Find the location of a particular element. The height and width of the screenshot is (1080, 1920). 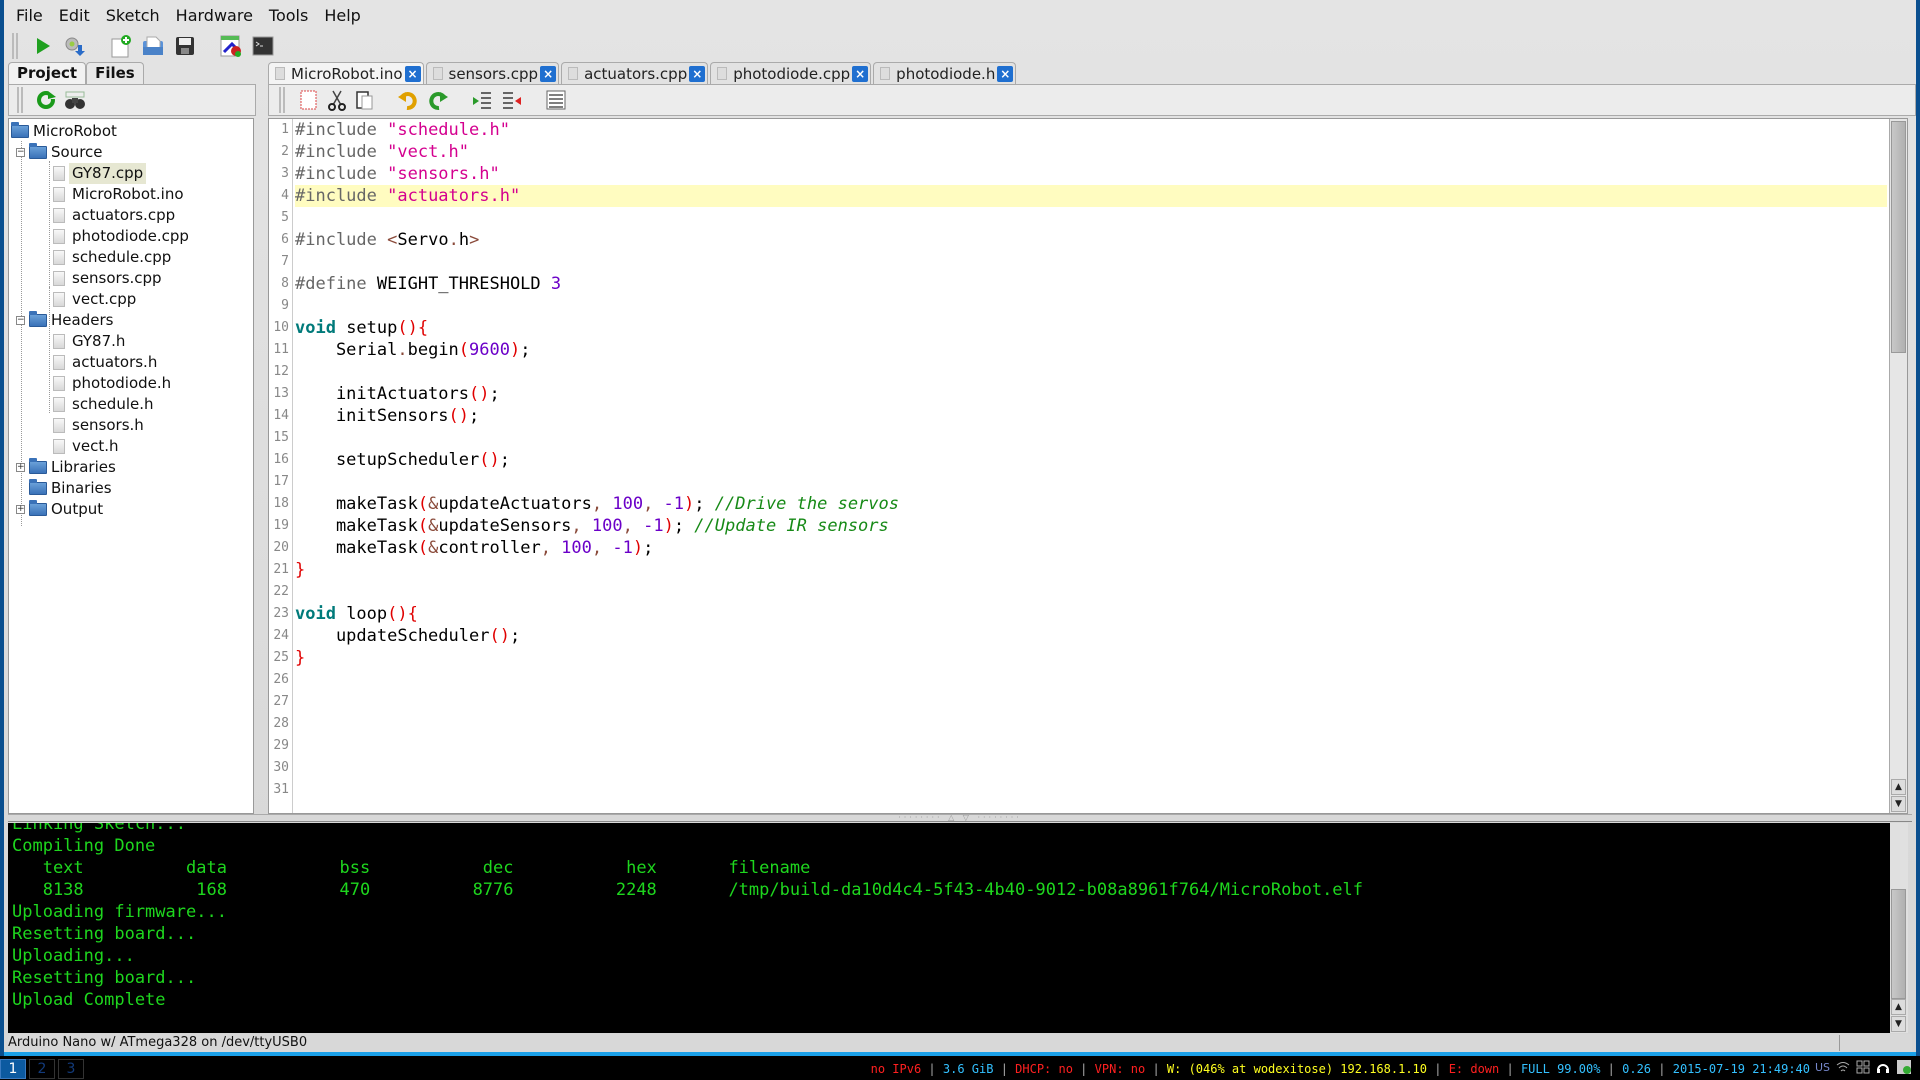

editor-tab: sensors.cpp × is located at coordinates (492, 73).